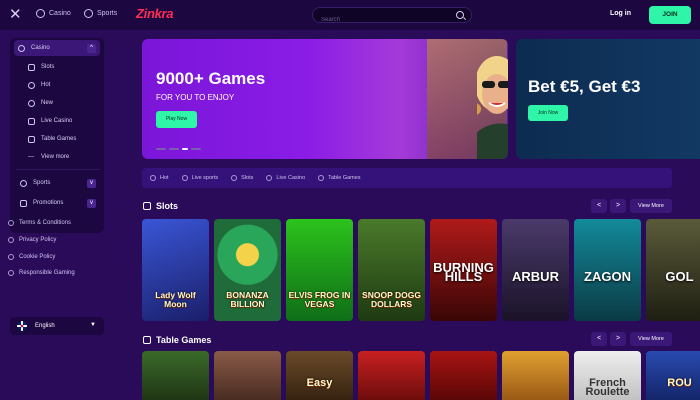  Describe the element at coordinates (620, 13) in the screenshot. I see `login-link: Log in` at that location.